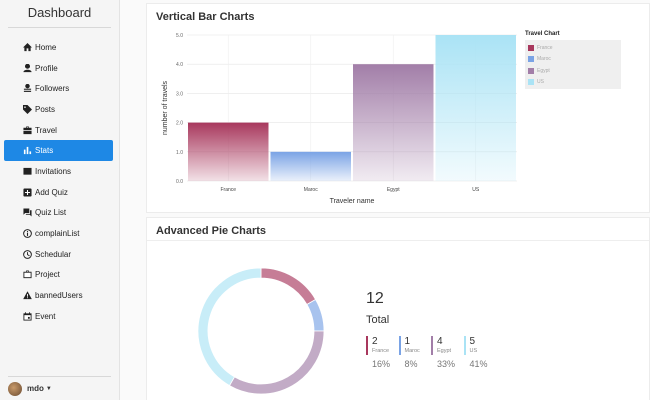  I want to click on sidebar-item-complainlist: complainList, so click(58, 233).